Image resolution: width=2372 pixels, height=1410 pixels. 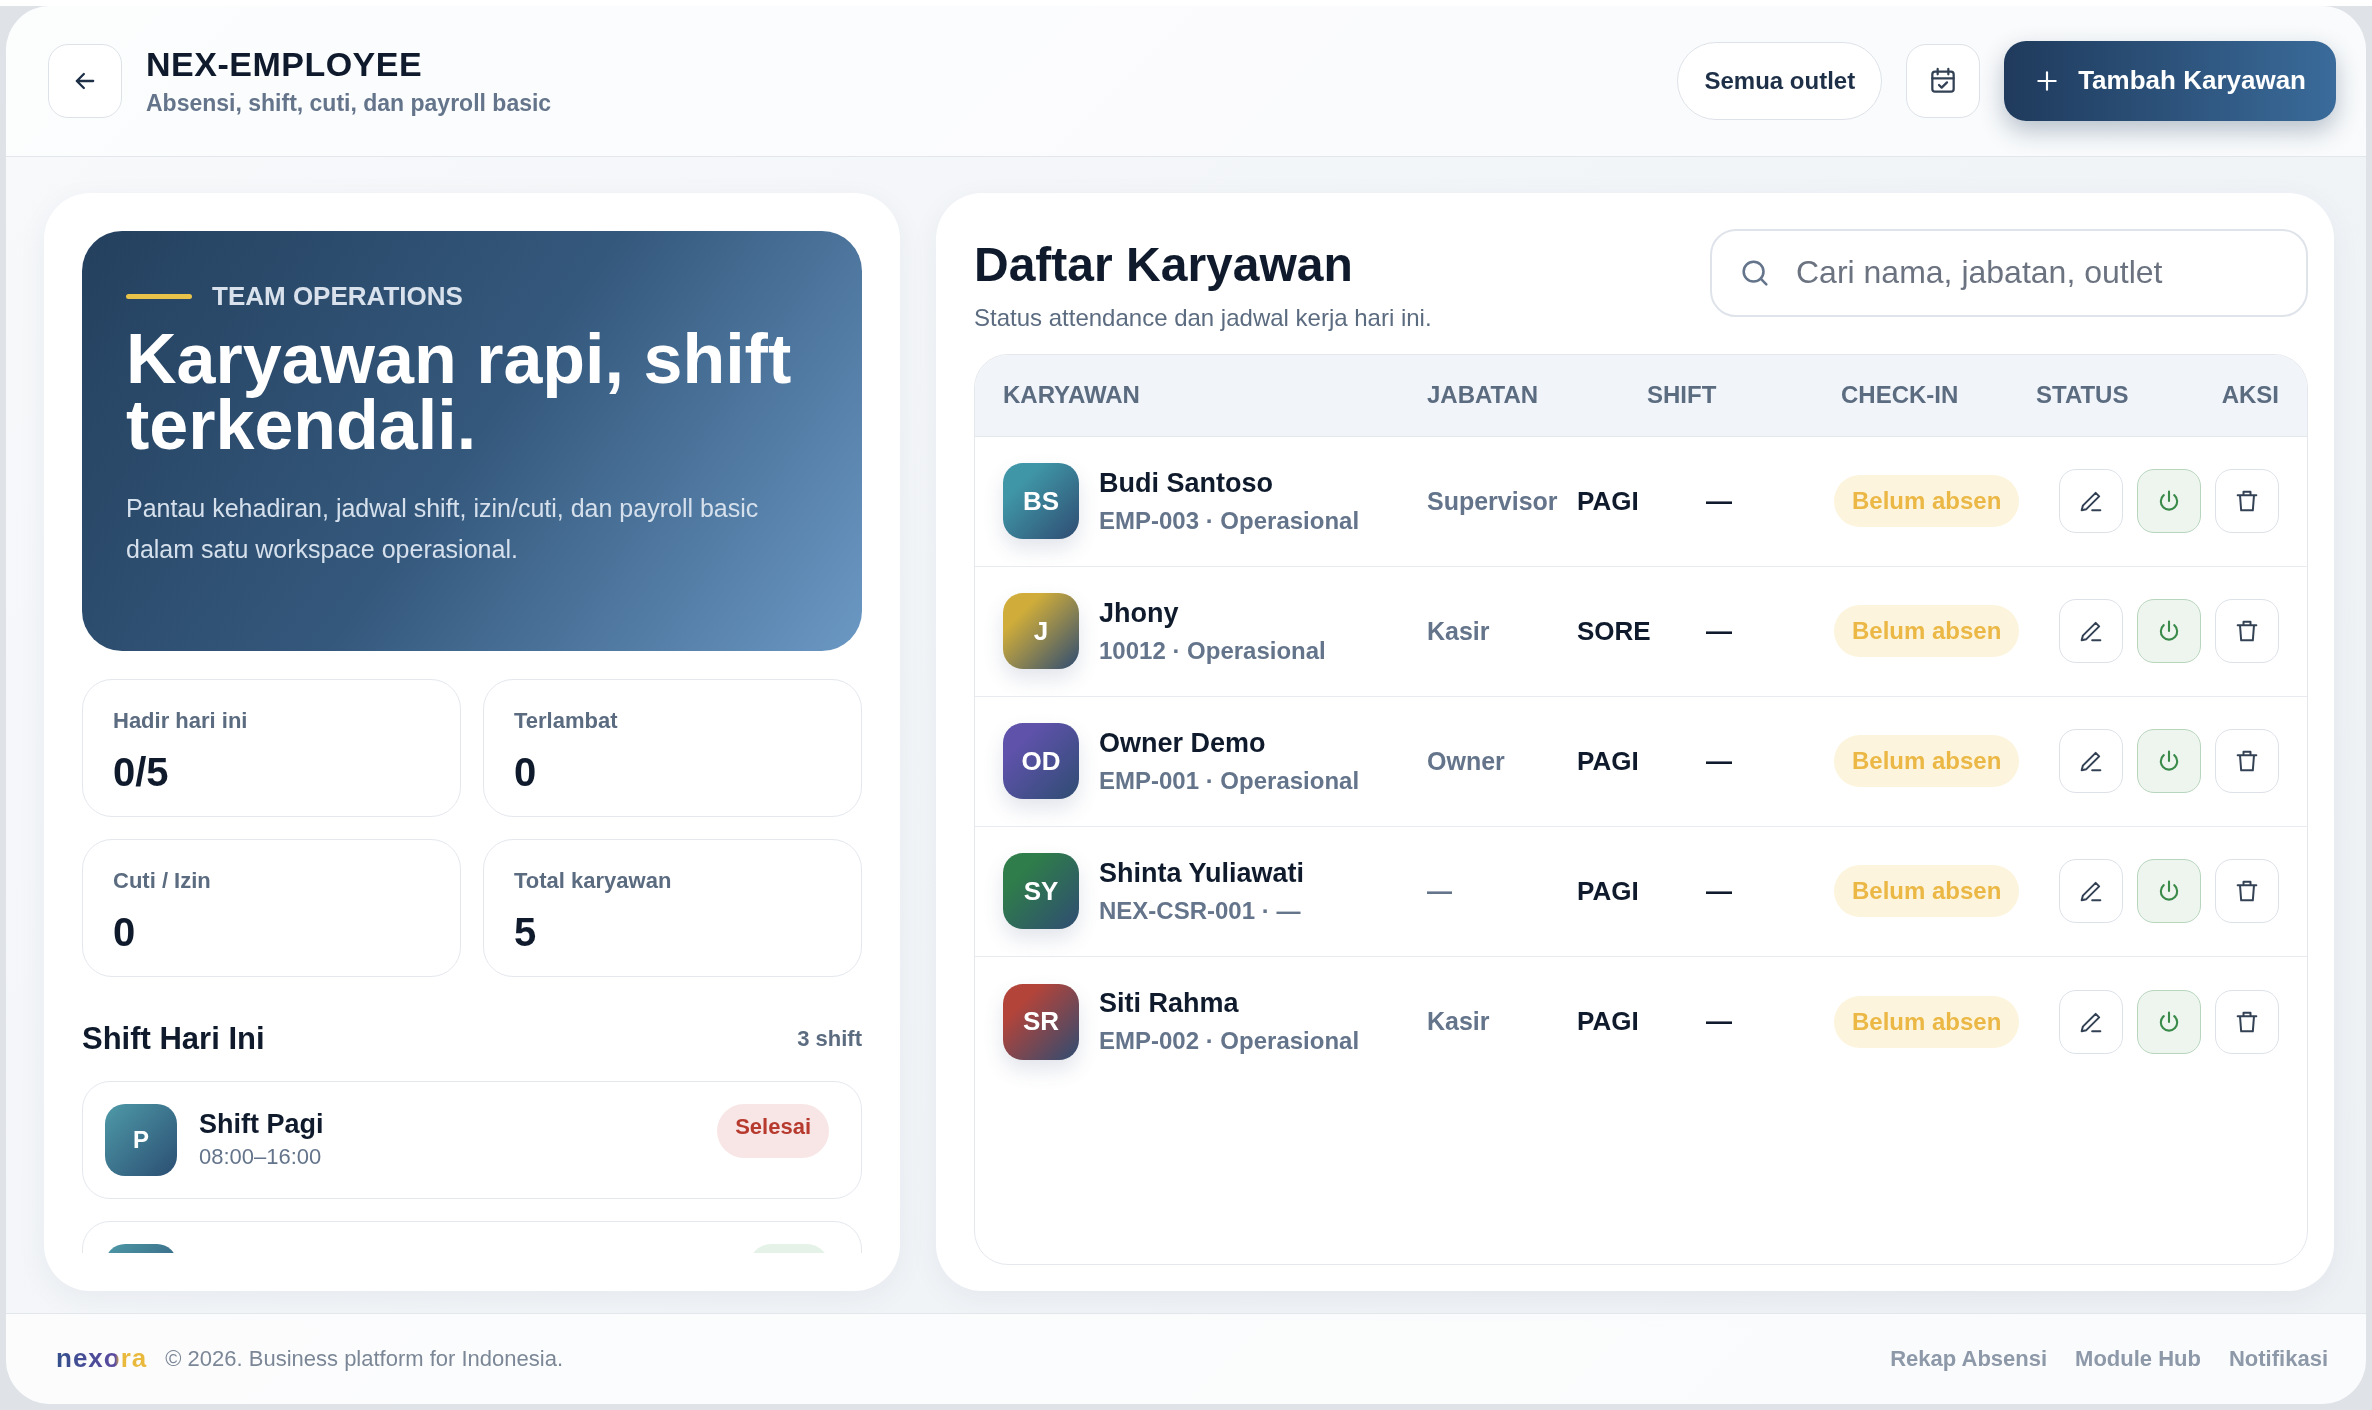 I want to click on stat-value: 0/5, so click(x=141, y=772).